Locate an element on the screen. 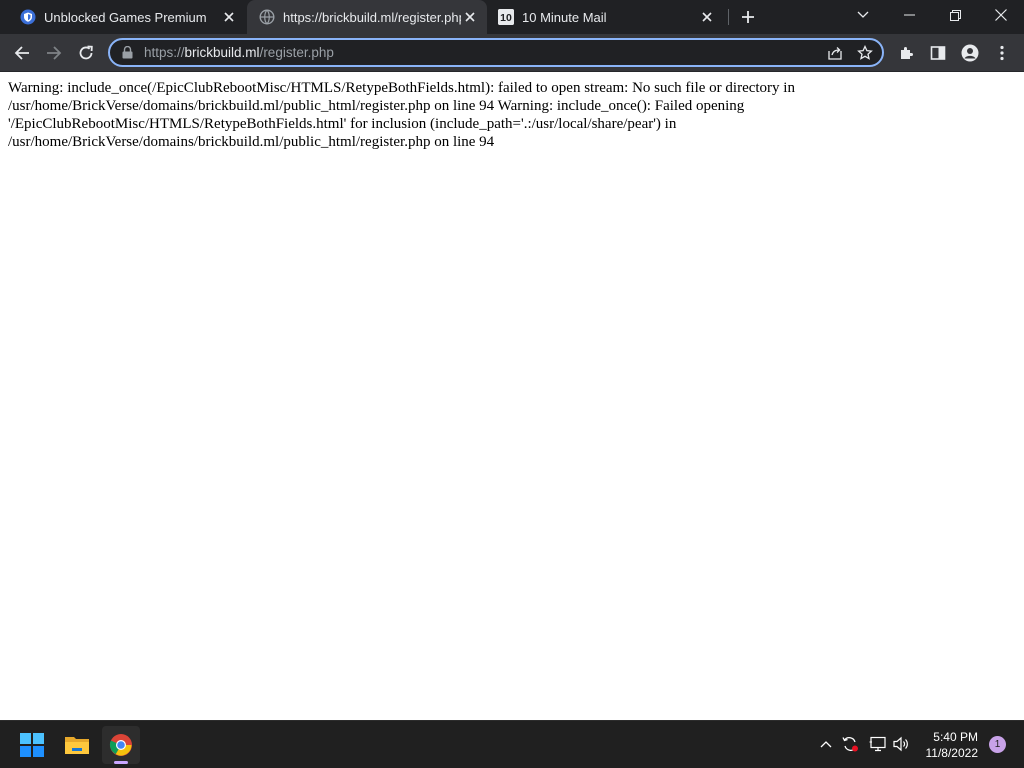 This screenshot has width=1024, height=768. tab-title: 10 Minute Mail is located at coordinates (564, 17).